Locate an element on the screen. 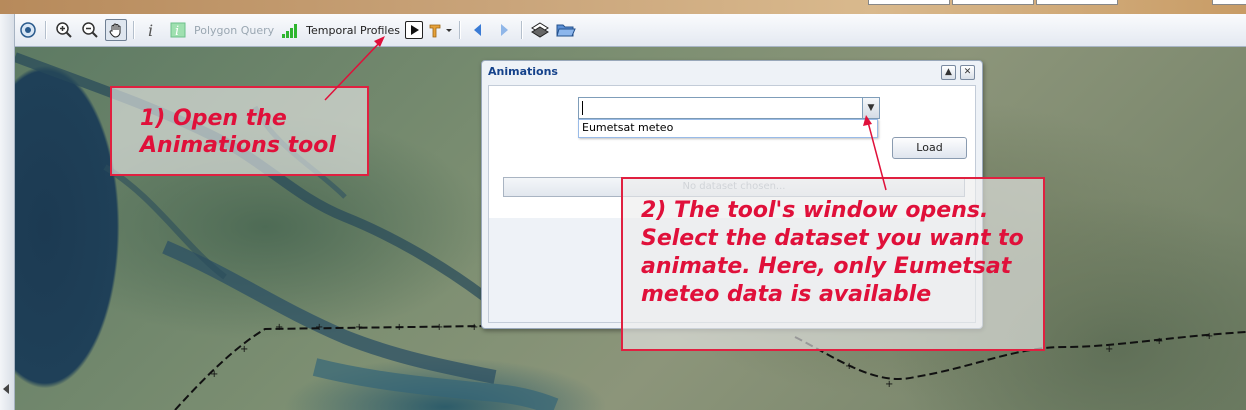 The width and height of the screenshot is (1246, 410). polygon-info-icon: i is located at coordinates (178, 30).